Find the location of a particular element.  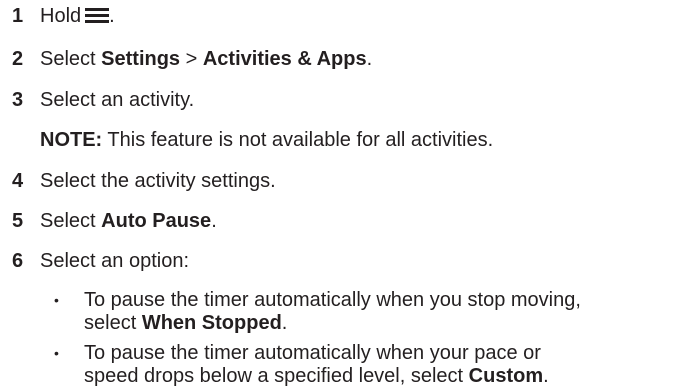

step-4: 4 Select the activity settings. is located at coordinates (144, 181).